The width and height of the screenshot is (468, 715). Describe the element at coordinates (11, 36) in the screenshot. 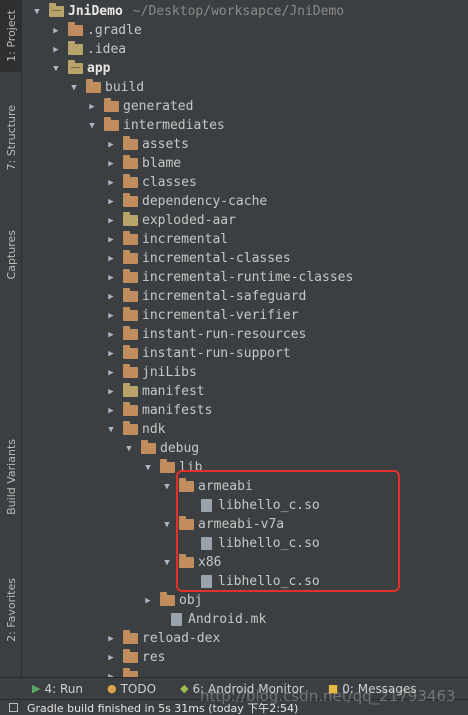

I see `tab-project: 1: Project` at that location.